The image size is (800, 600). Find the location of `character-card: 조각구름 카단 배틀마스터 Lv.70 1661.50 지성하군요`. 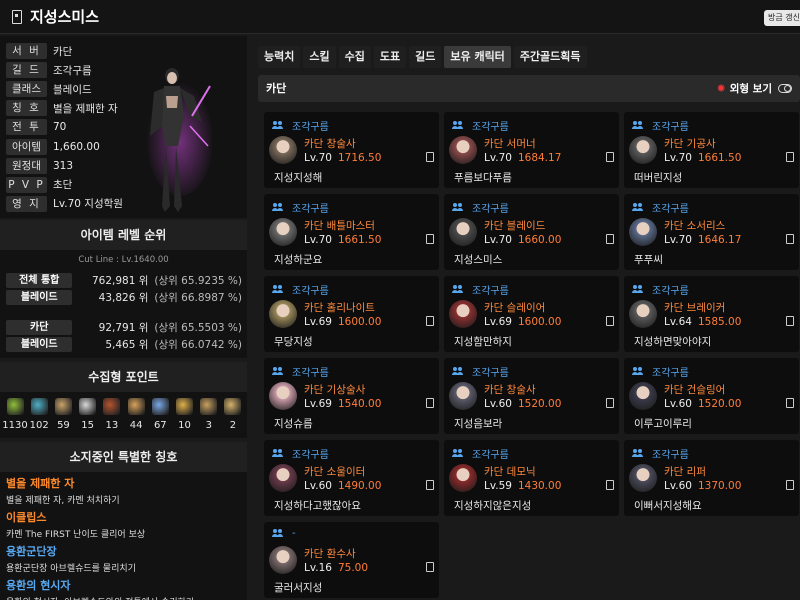

character-card: 조각구름 카단 배틀마스터 Lv.70 1661.50 지성하군요 is located at coordinates (351, 232).